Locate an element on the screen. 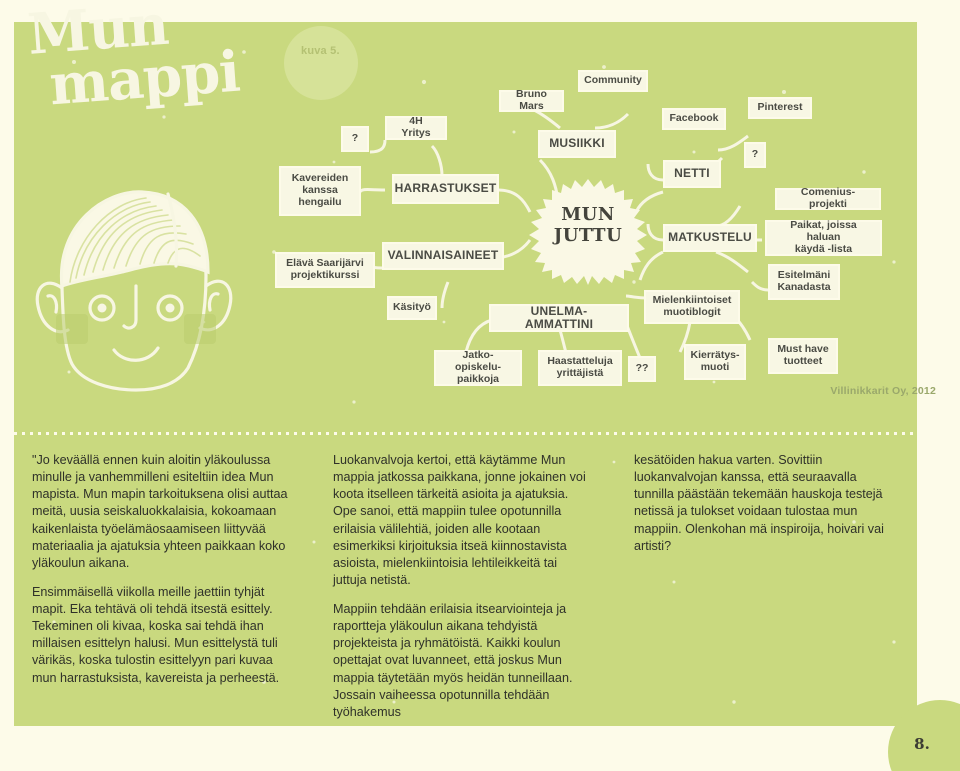 The image size is (960, 771). node-jatko-opiskelupaikkoja: Jatko-opiskelu- paikkoja is located at coordinates (478, 367).